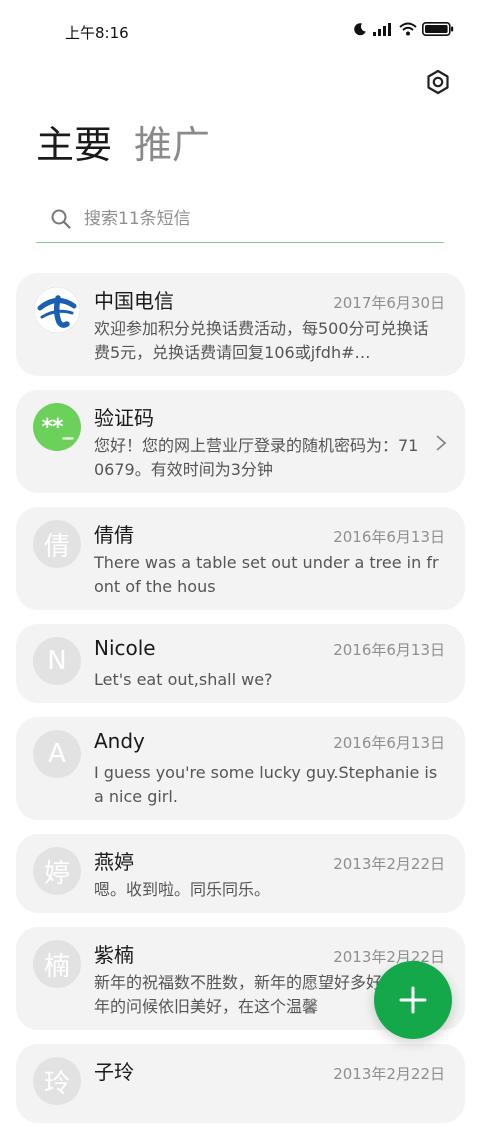 The width and height of the screenshot is (480, 1137). Describe the element at coordinates (134, 301) in the screenshot. I see `contact-name: 中国电信` at that location.